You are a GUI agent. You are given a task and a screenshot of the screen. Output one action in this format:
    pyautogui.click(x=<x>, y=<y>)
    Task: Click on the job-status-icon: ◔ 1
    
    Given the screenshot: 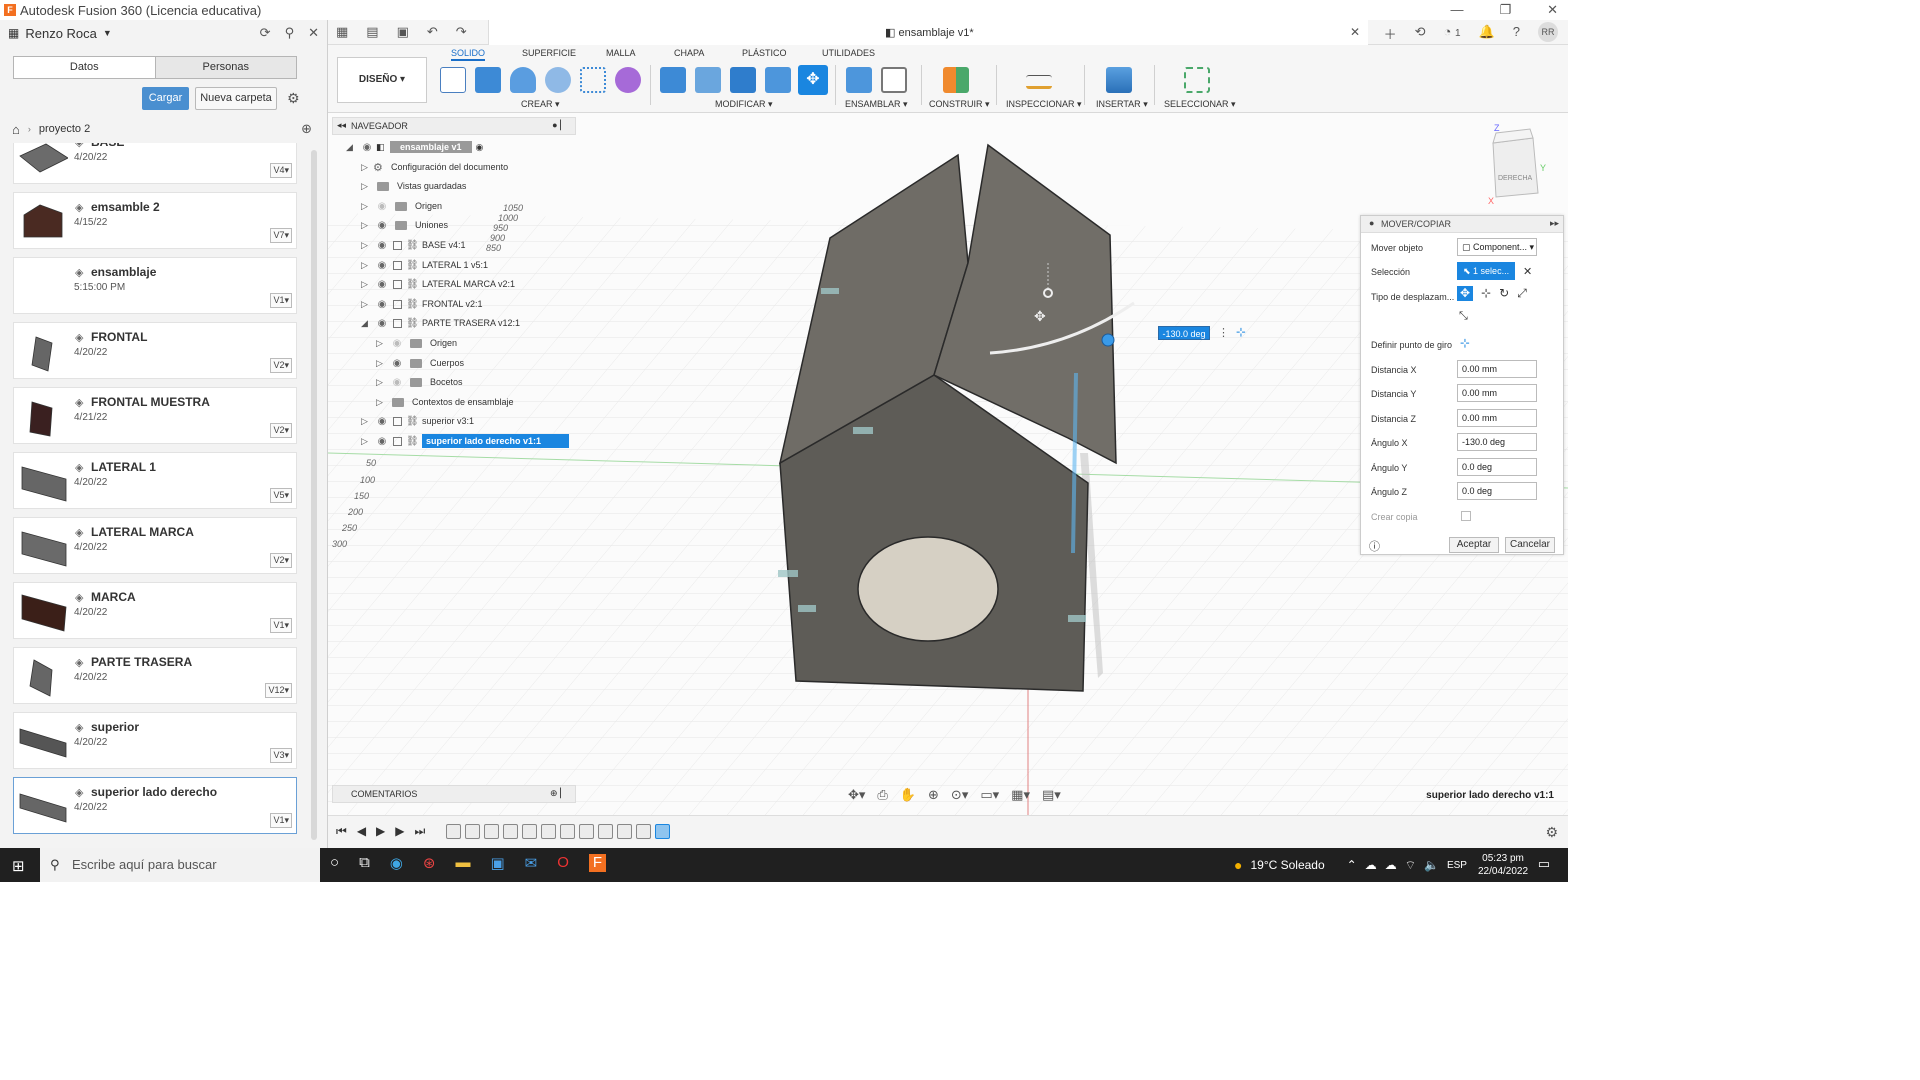 What is the action you would take?
    pyautogui.click(x=1452, y=33)
    